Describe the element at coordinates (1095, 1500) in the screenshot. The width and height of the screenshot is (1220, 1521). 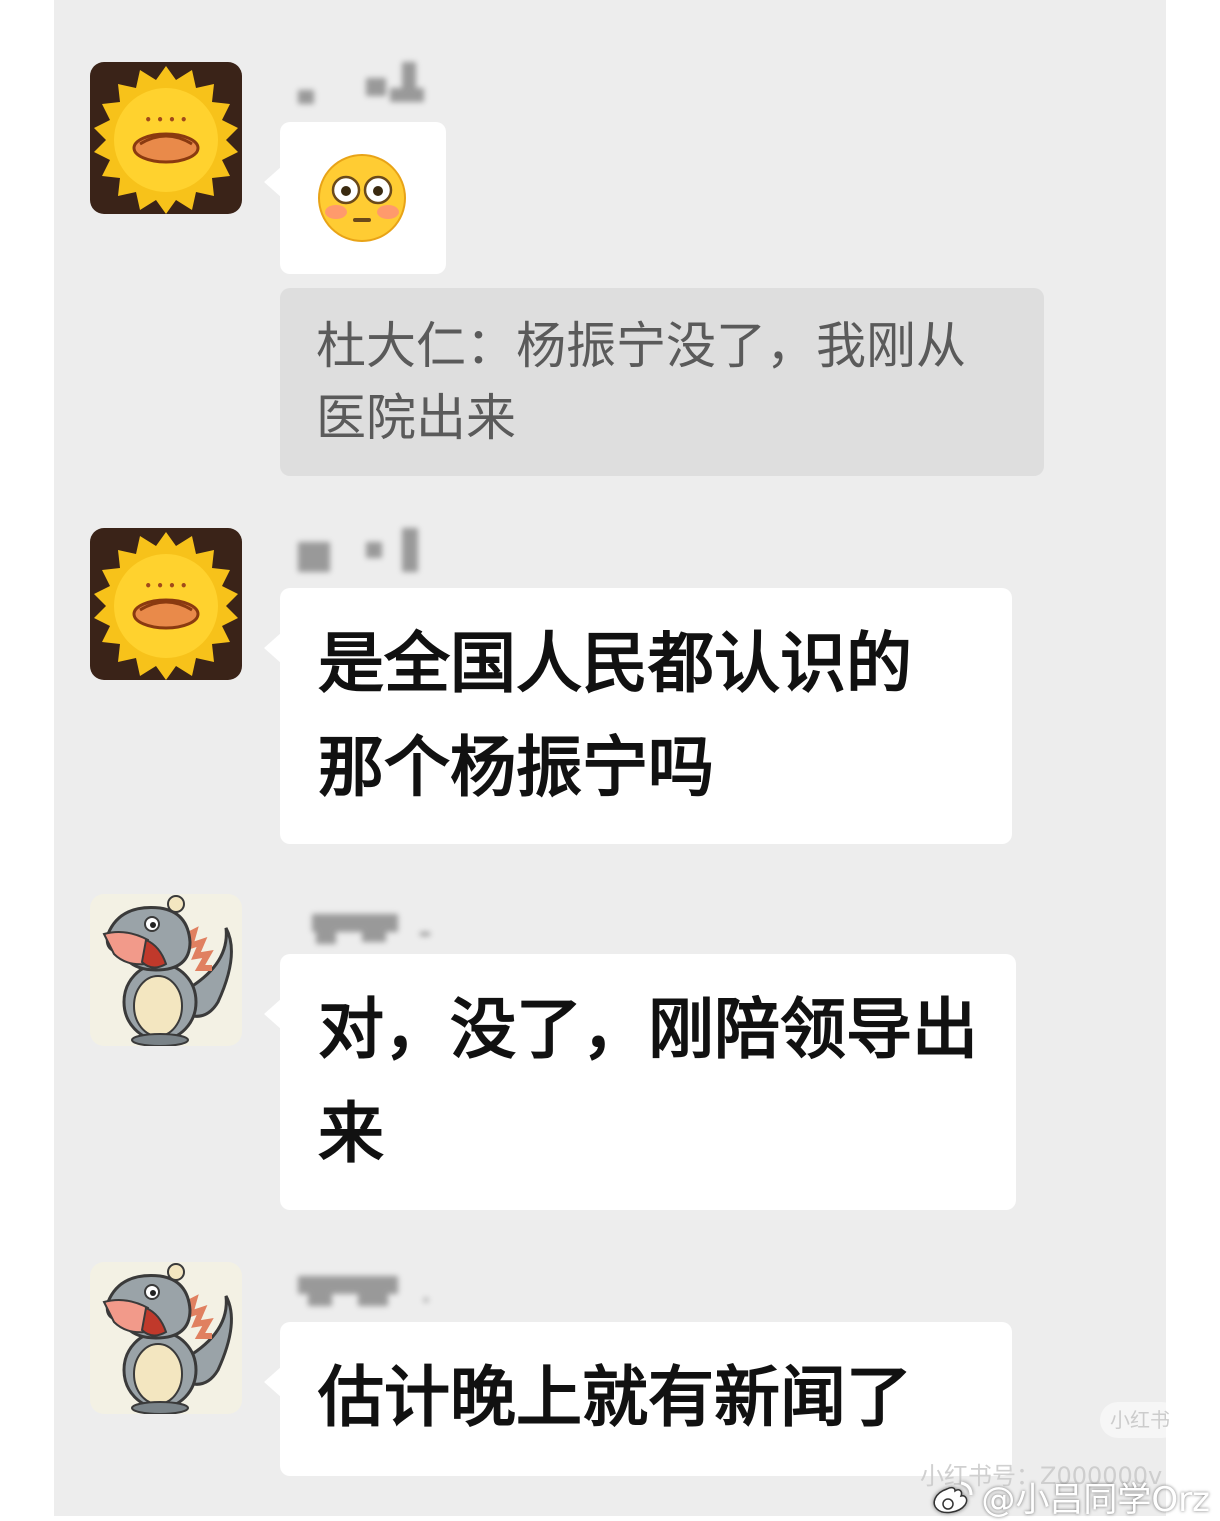
I see `weibo-handle: @小吕同学Orz` at that location.